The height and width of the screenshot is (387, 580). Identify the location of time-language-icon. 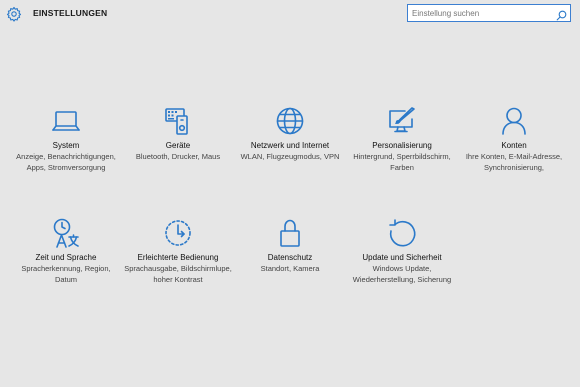
(66, 233).